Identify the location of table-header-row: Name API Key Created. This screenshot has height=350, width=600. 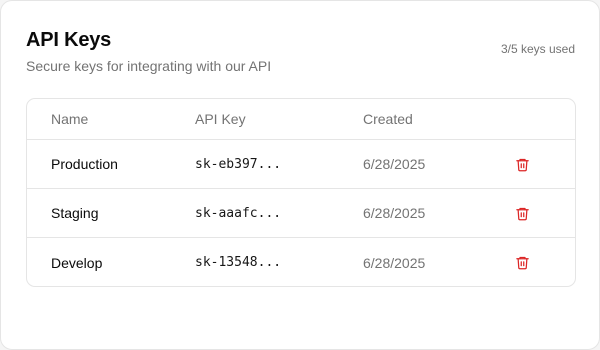
(301, 119).